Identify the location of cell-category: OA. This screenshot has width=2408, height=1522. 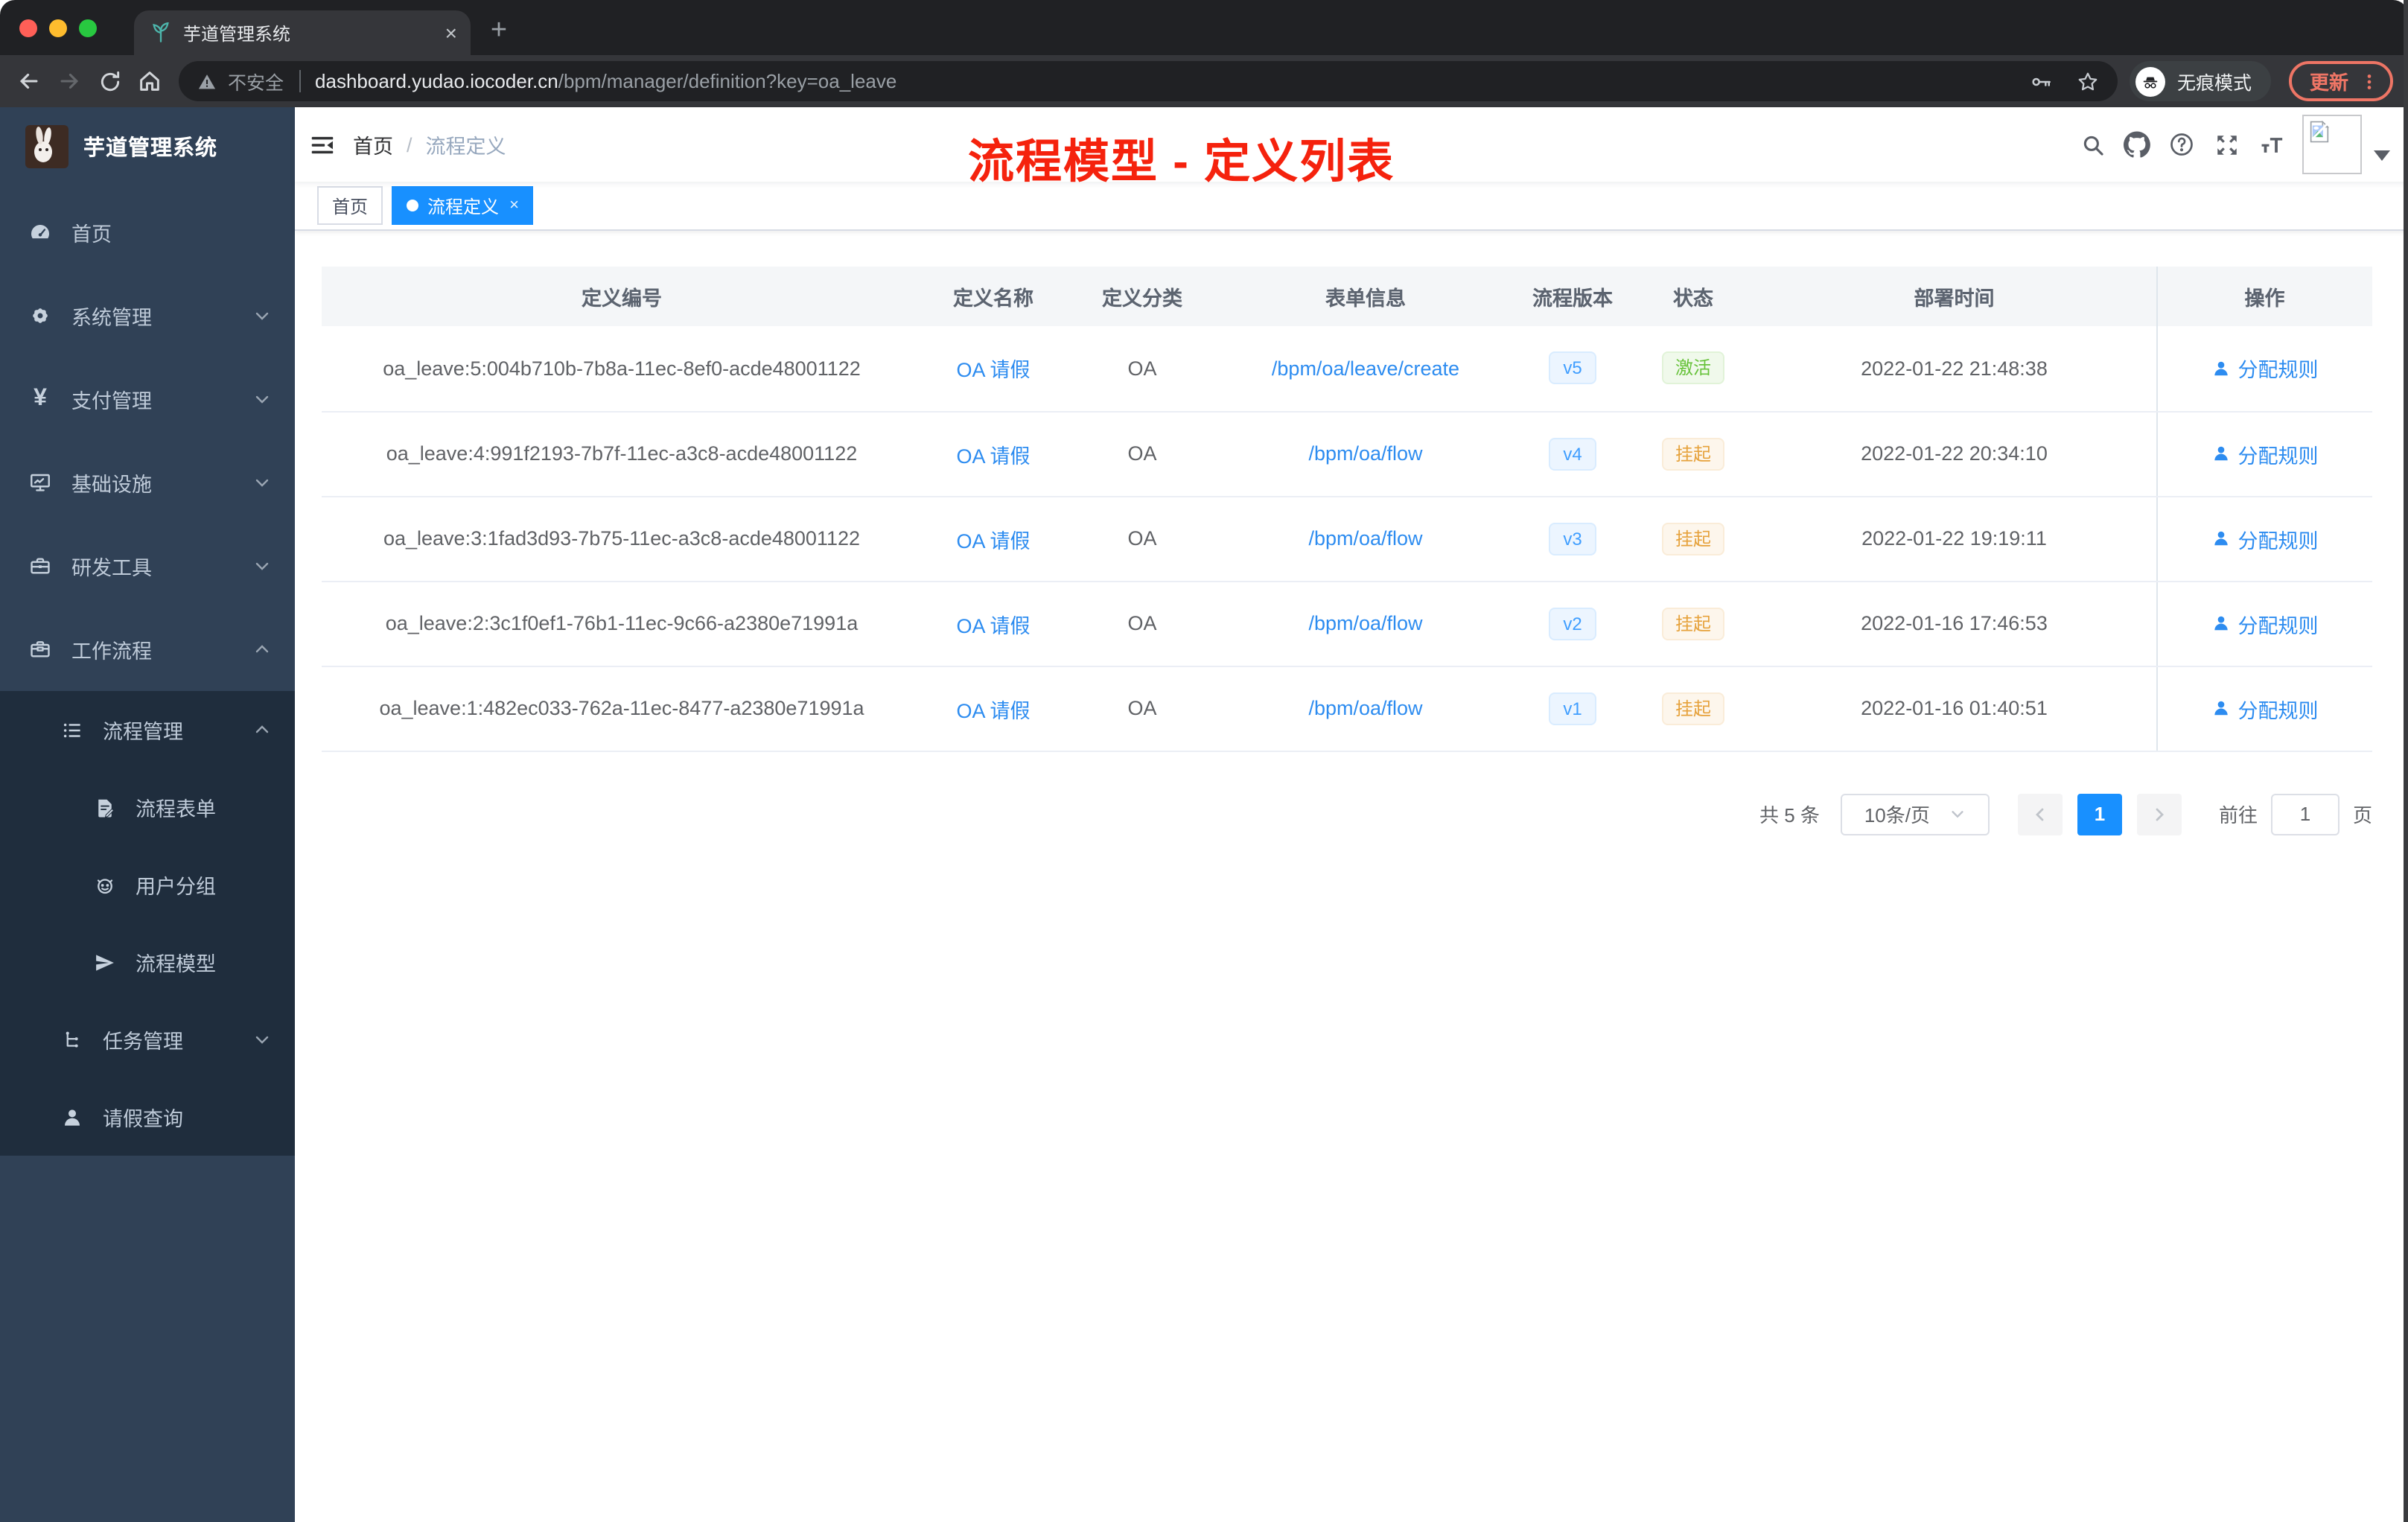
(1142, 708).